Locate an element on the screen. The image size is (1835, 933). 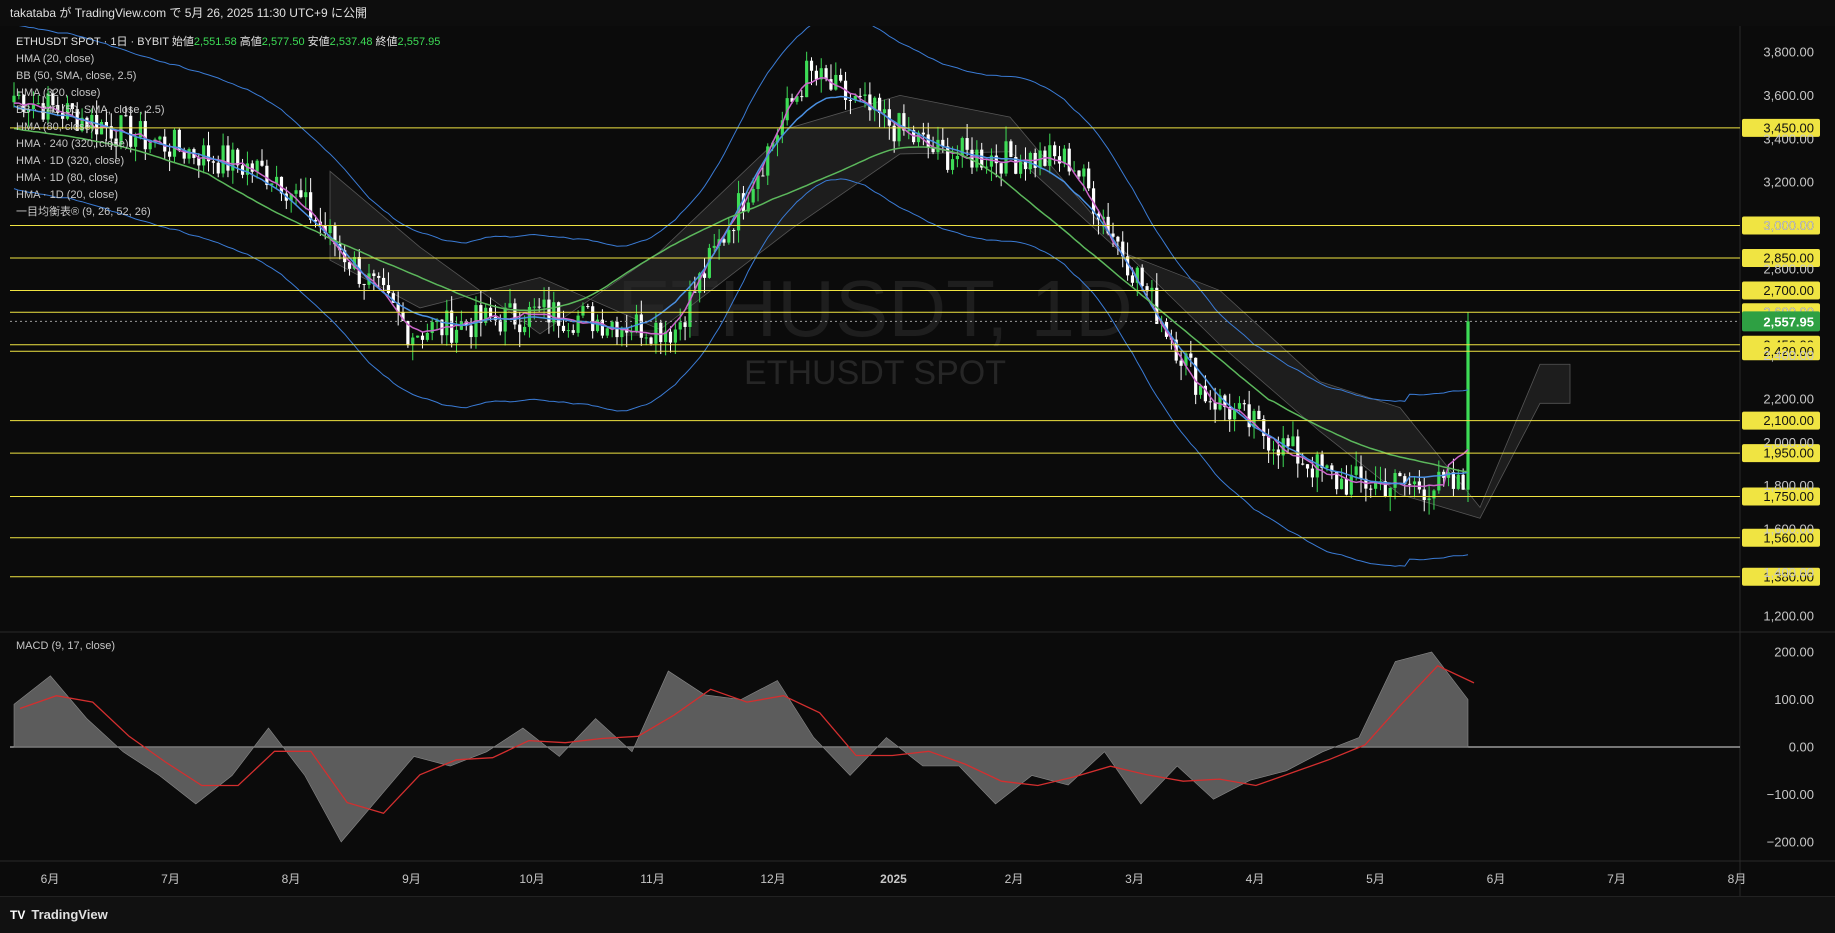
y-tick-label: 2,200.00 is located at coordinates (1788, 398).